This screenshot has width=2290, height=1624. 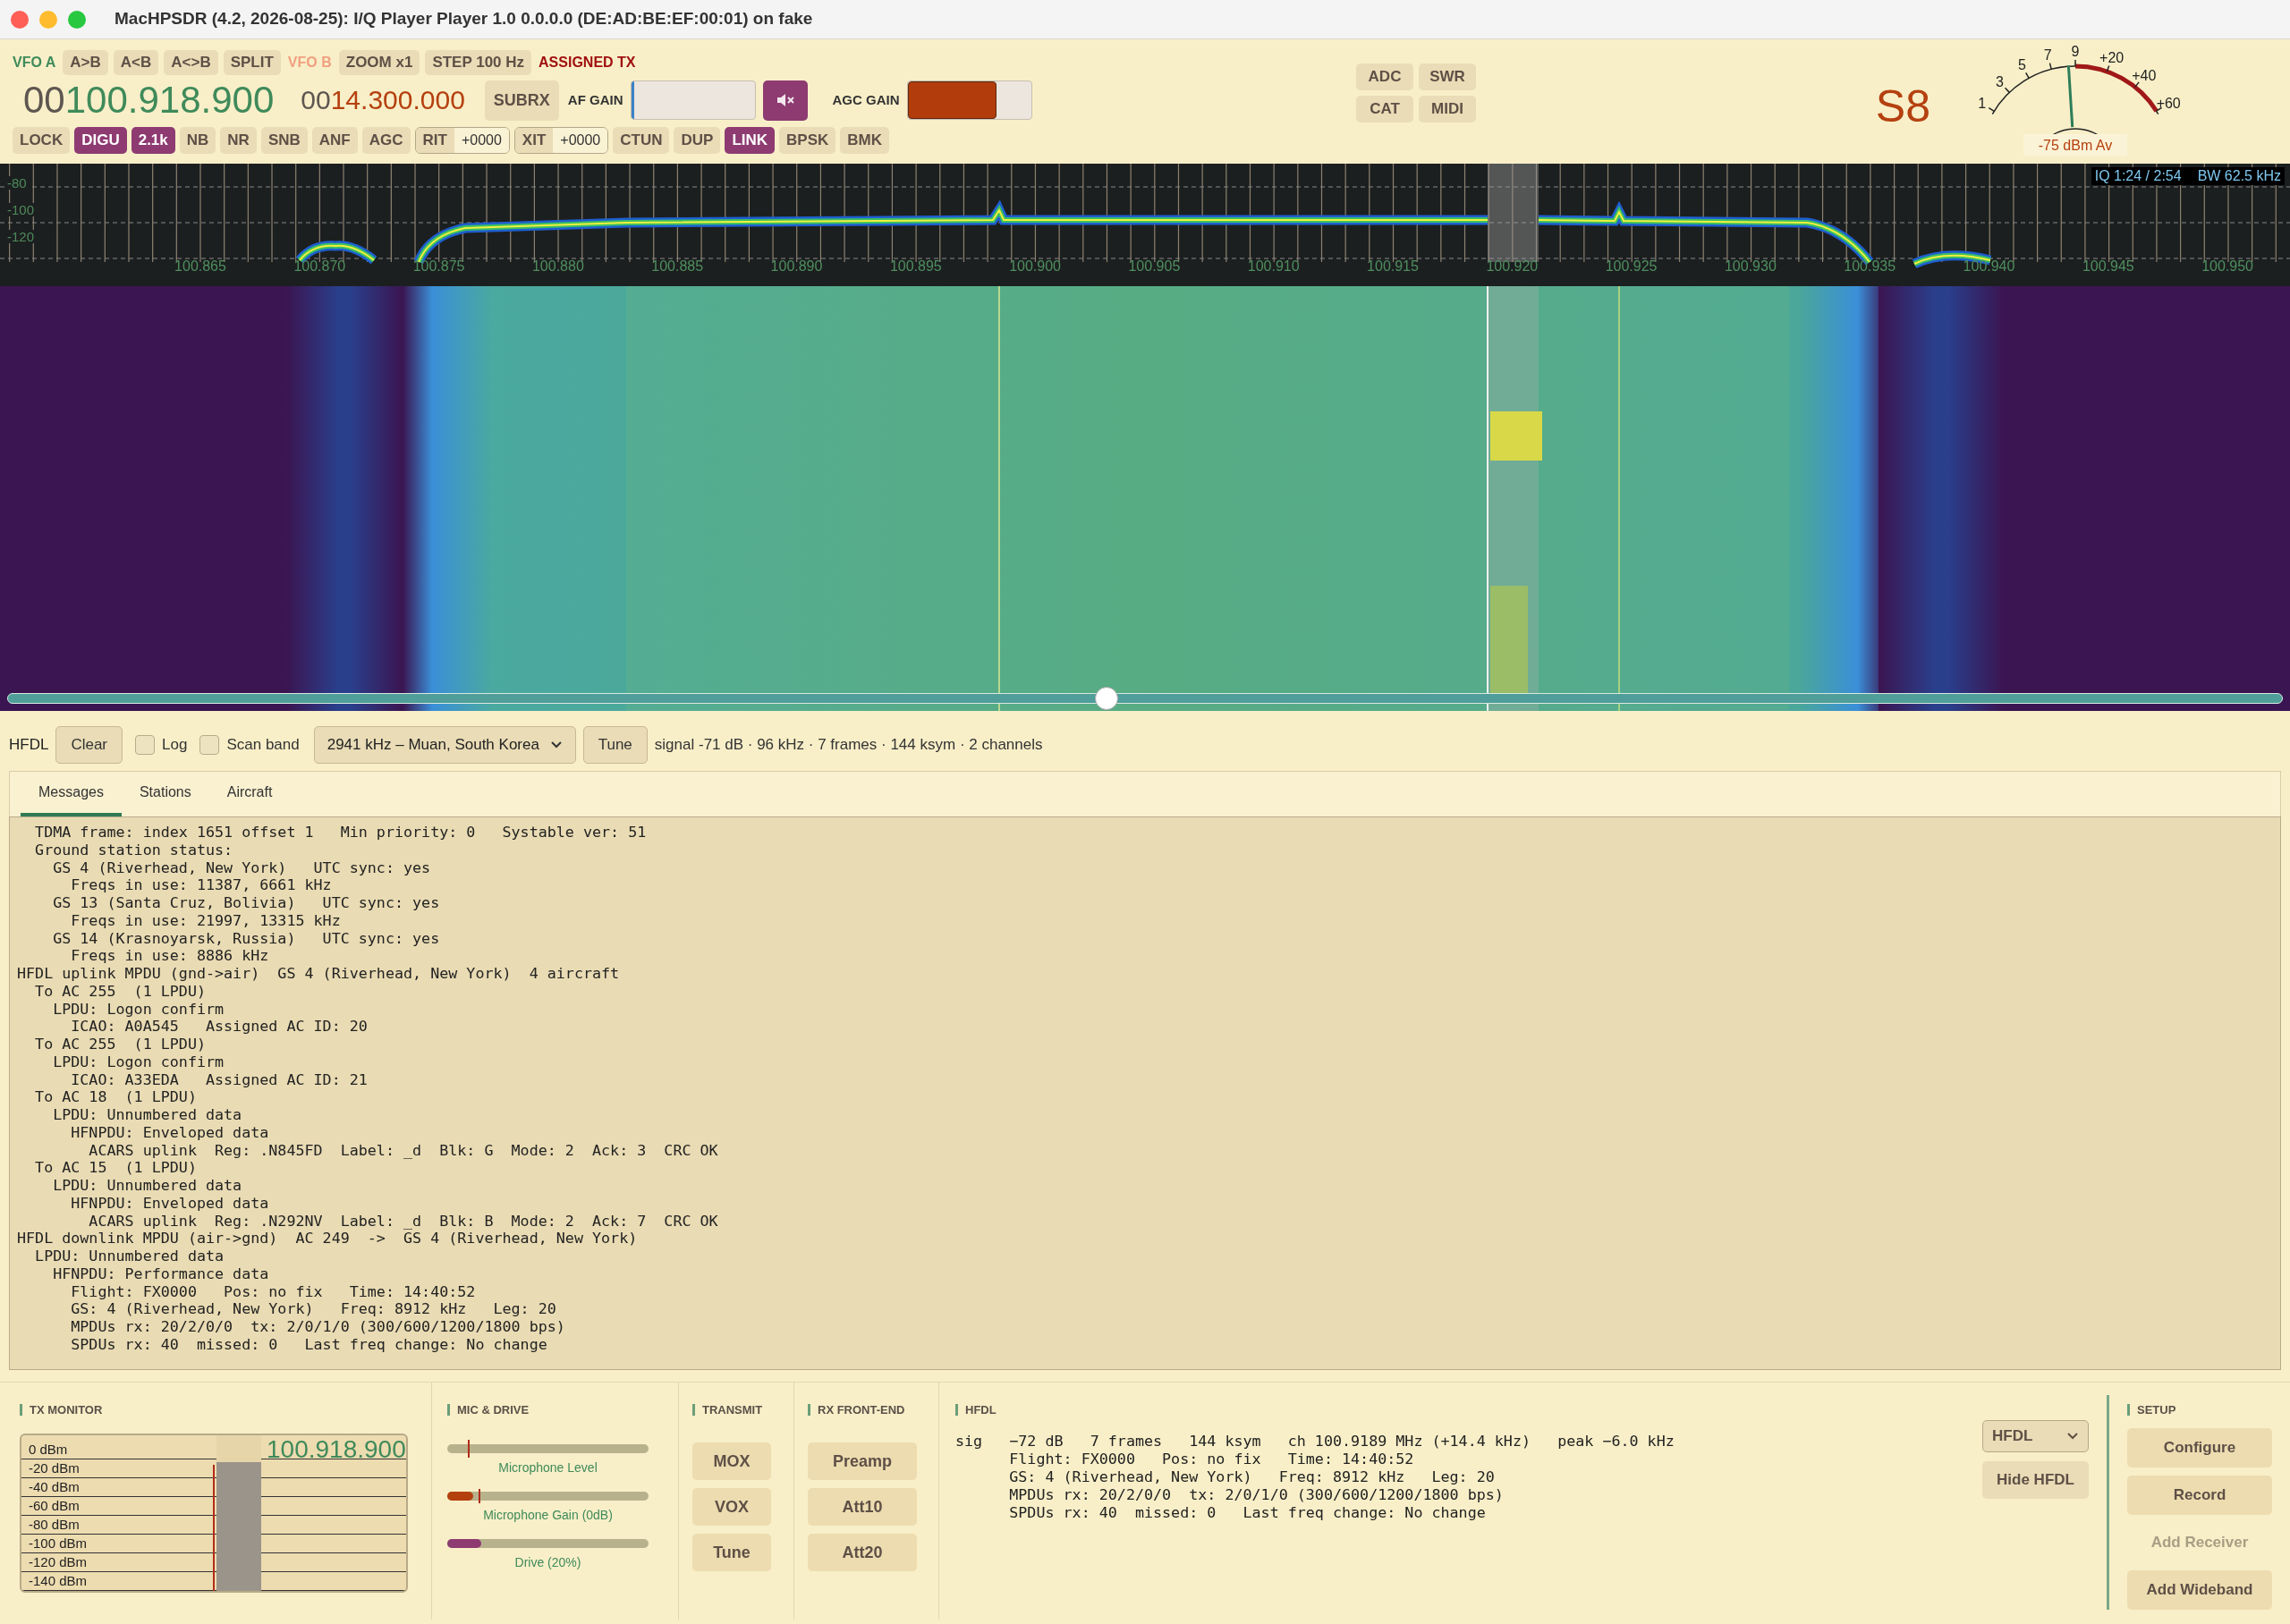 I want to click on passband-marker, so click(x=1513, y=213).